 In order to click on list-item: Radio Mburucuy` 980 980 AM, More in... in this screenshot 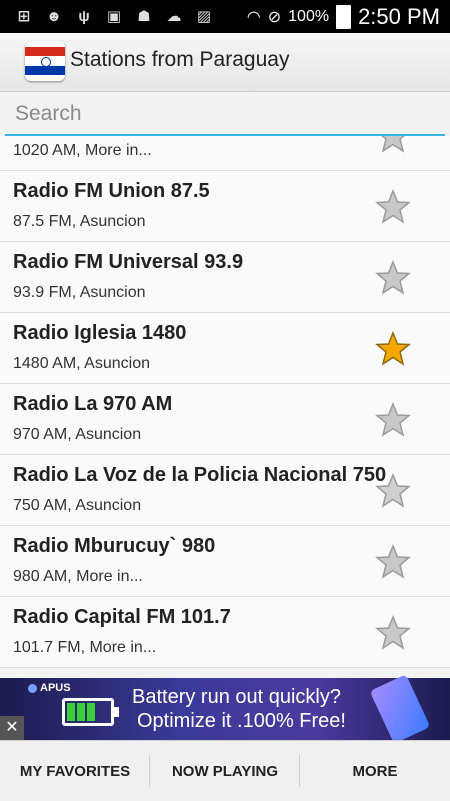, I will do `click(225, 561)`.